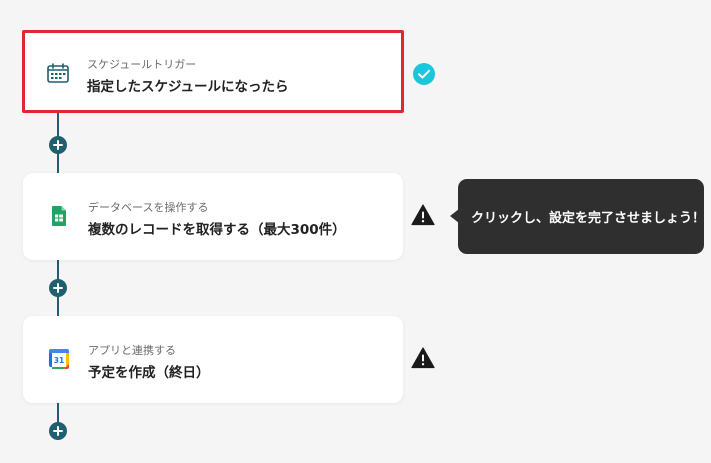 The height and width of the screenshot is (463, 711). What do you see at coordinates (58, 73) in the screenshot?
I see `schedule-trigger-icon` at bounding box center [58, 73].